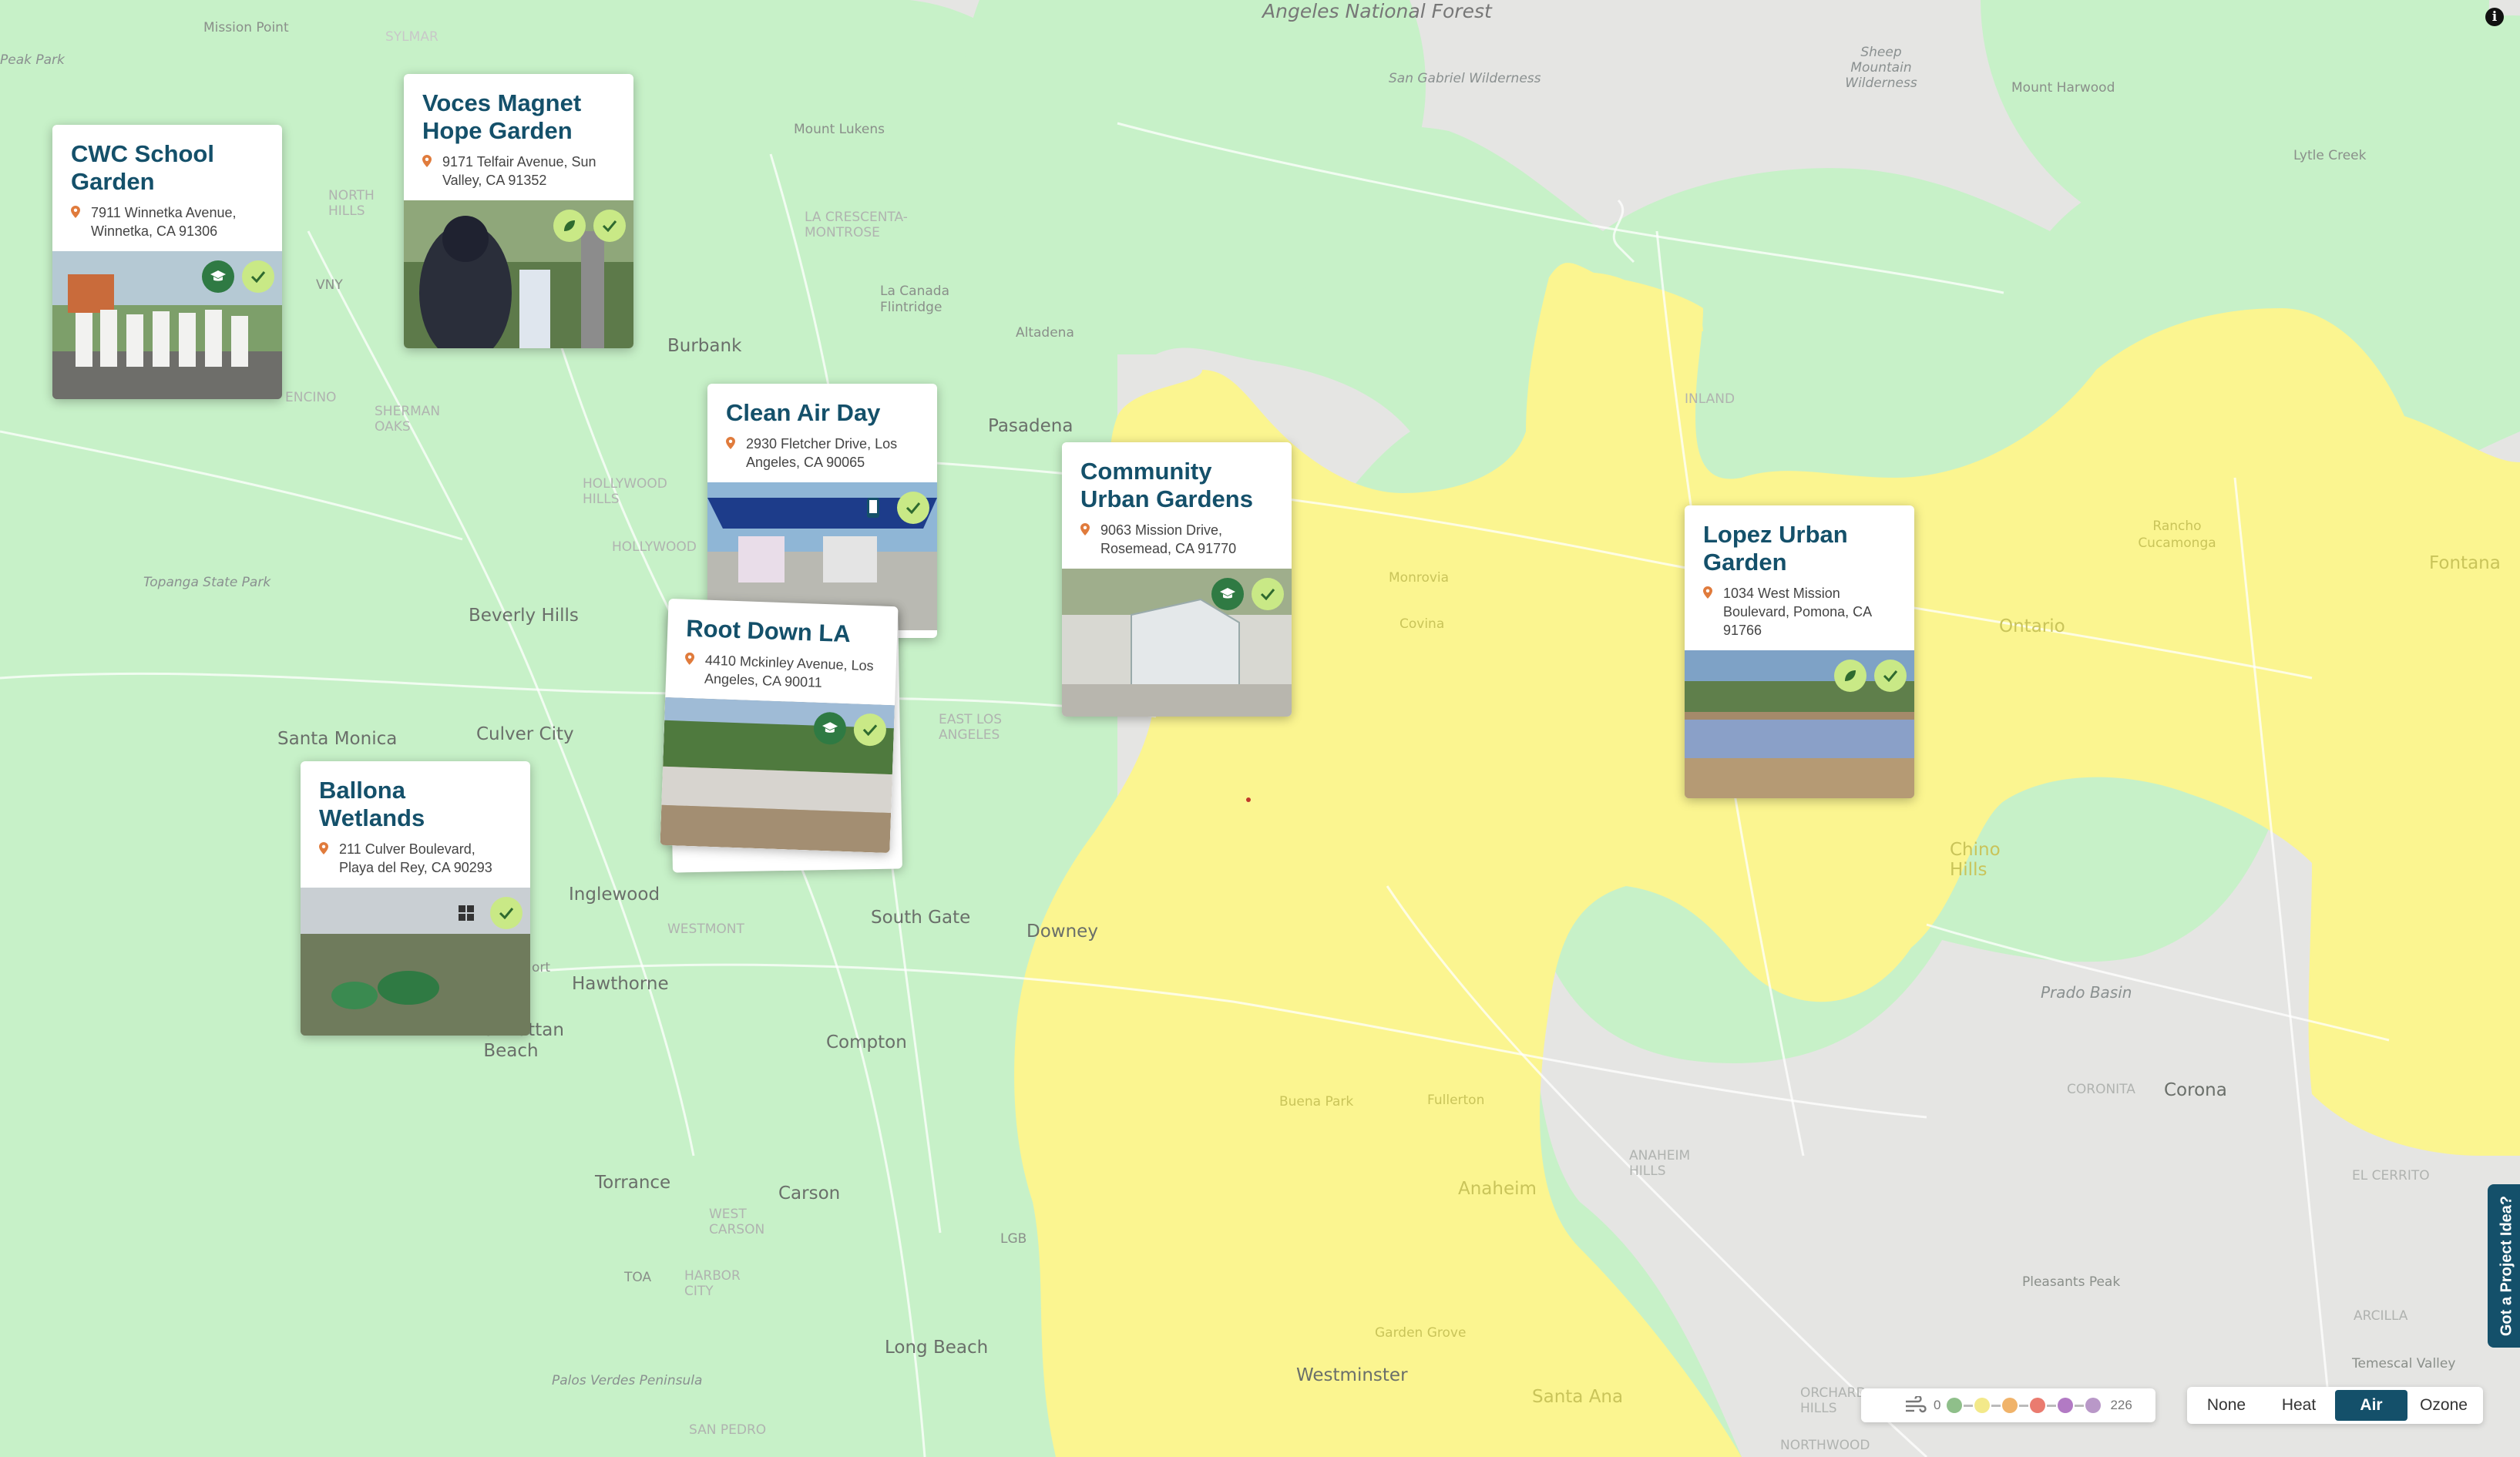 The height and width of the screenshot is (1457, 2520). What do you see at coordinates (1955, 1405) in the screenshot?
I see `legend-dot-good` at bounding box center [1955, 1405].